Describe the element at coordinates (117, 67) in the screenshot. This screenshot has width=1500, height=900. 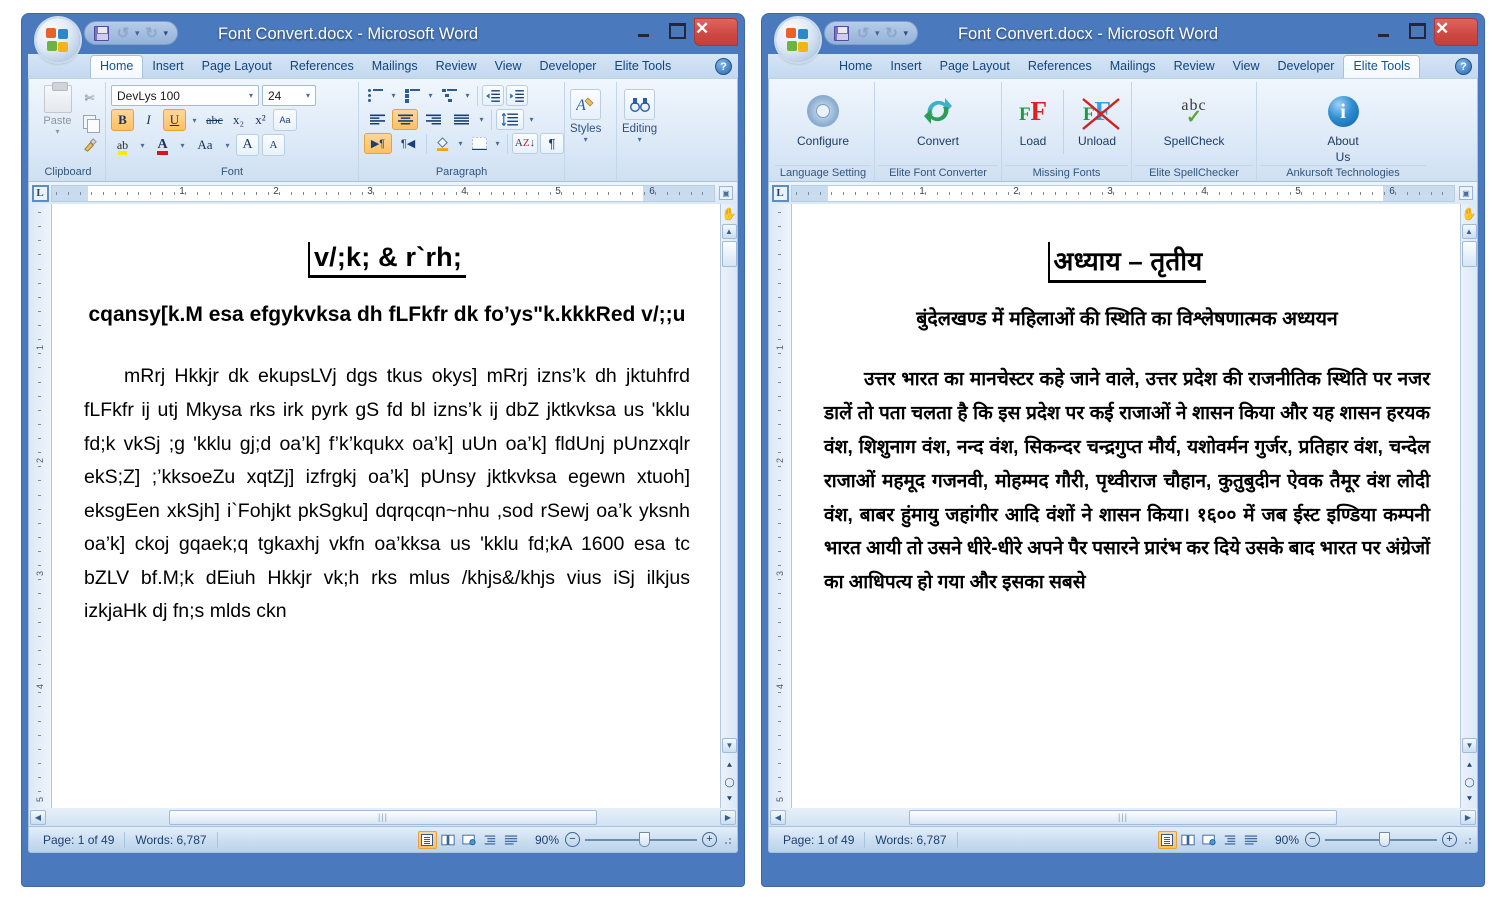
I see `tab-home: Home` at that location.